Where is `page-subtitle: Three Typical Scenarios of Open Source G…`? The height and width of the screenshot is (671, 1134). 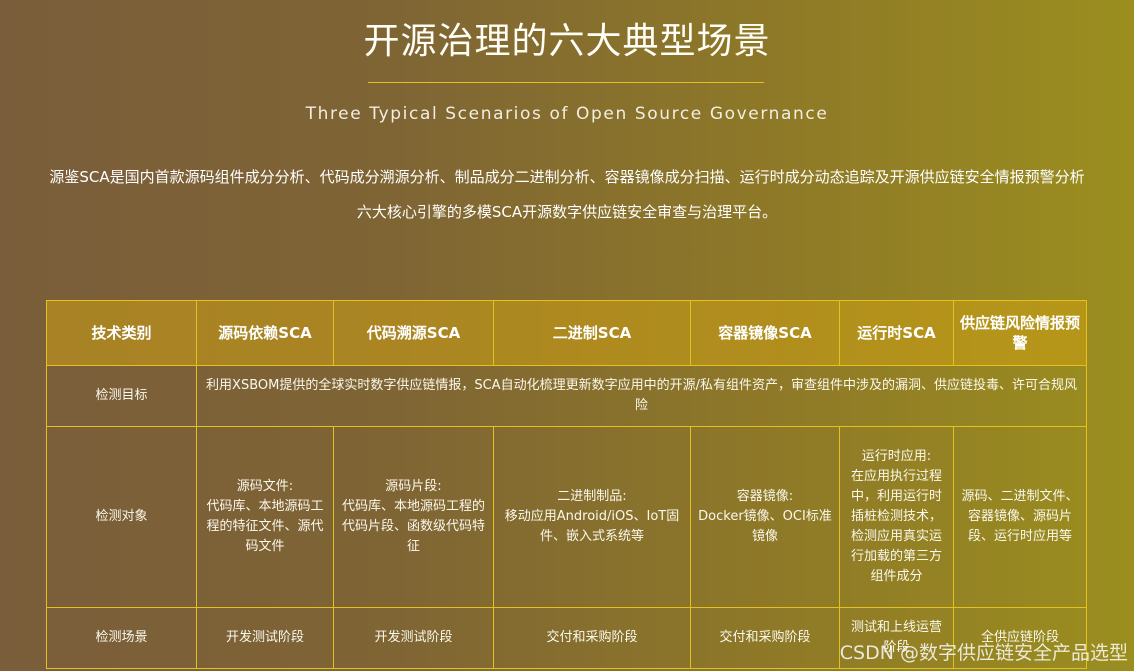
page-subtitle: Three Typical Scenarios of Open Source G… is located at coordinates (567, 114).